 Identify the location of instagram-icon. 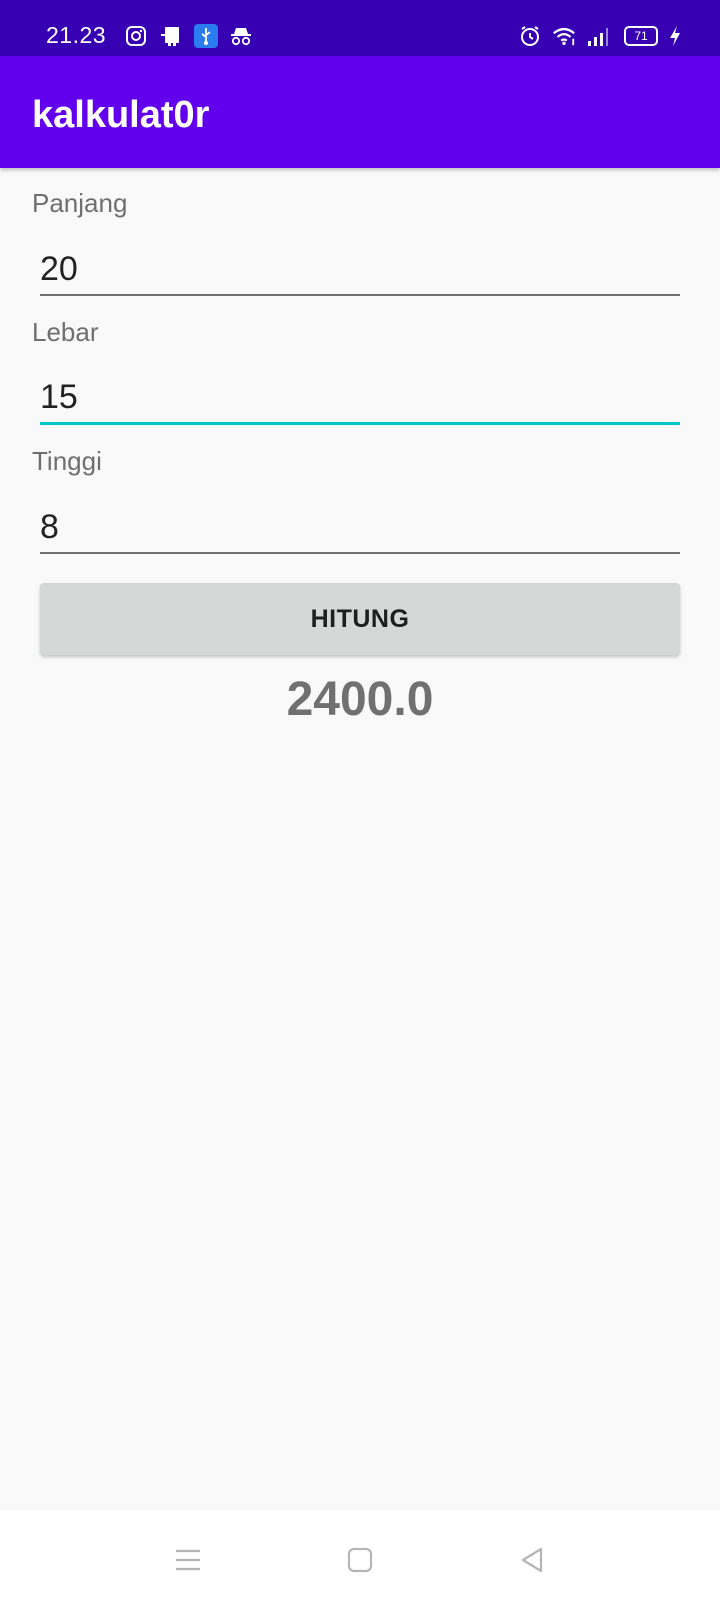
(136, 36).